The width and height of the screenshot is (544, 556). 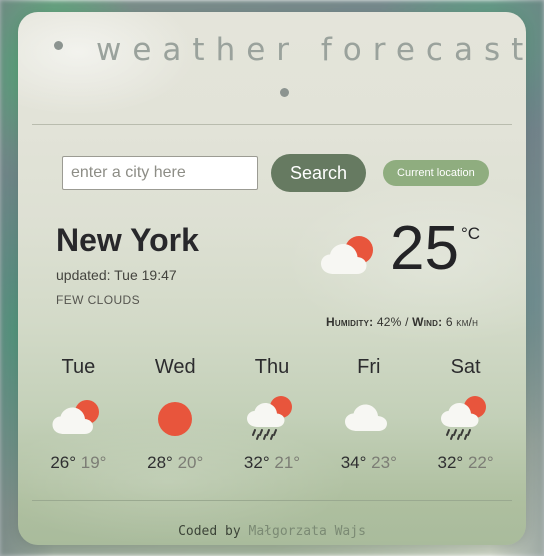 What do you see at coordinates (213, 531) in the screenshot?
I see `footer-credit: Coded by` at bounding box center [213, 531].